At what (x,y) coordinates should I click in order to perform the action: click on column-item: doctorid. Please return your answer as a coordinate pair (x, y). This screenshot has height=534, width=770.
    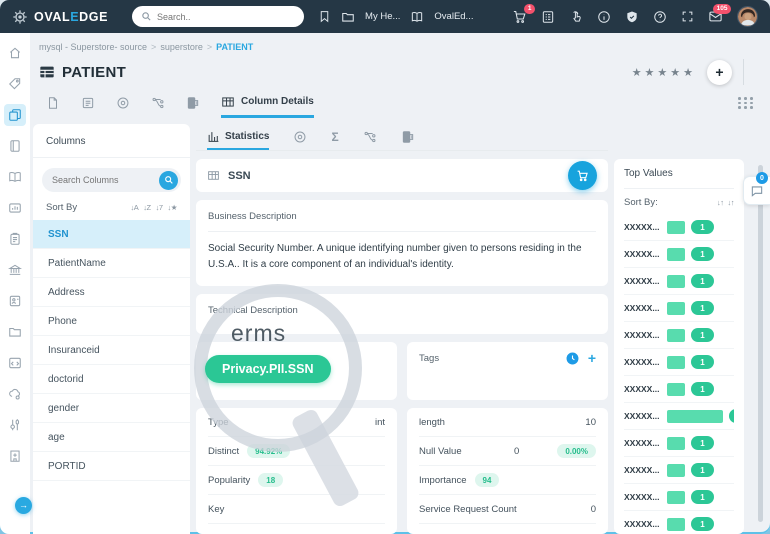
    Looking at the image, I should click on (111, 379).